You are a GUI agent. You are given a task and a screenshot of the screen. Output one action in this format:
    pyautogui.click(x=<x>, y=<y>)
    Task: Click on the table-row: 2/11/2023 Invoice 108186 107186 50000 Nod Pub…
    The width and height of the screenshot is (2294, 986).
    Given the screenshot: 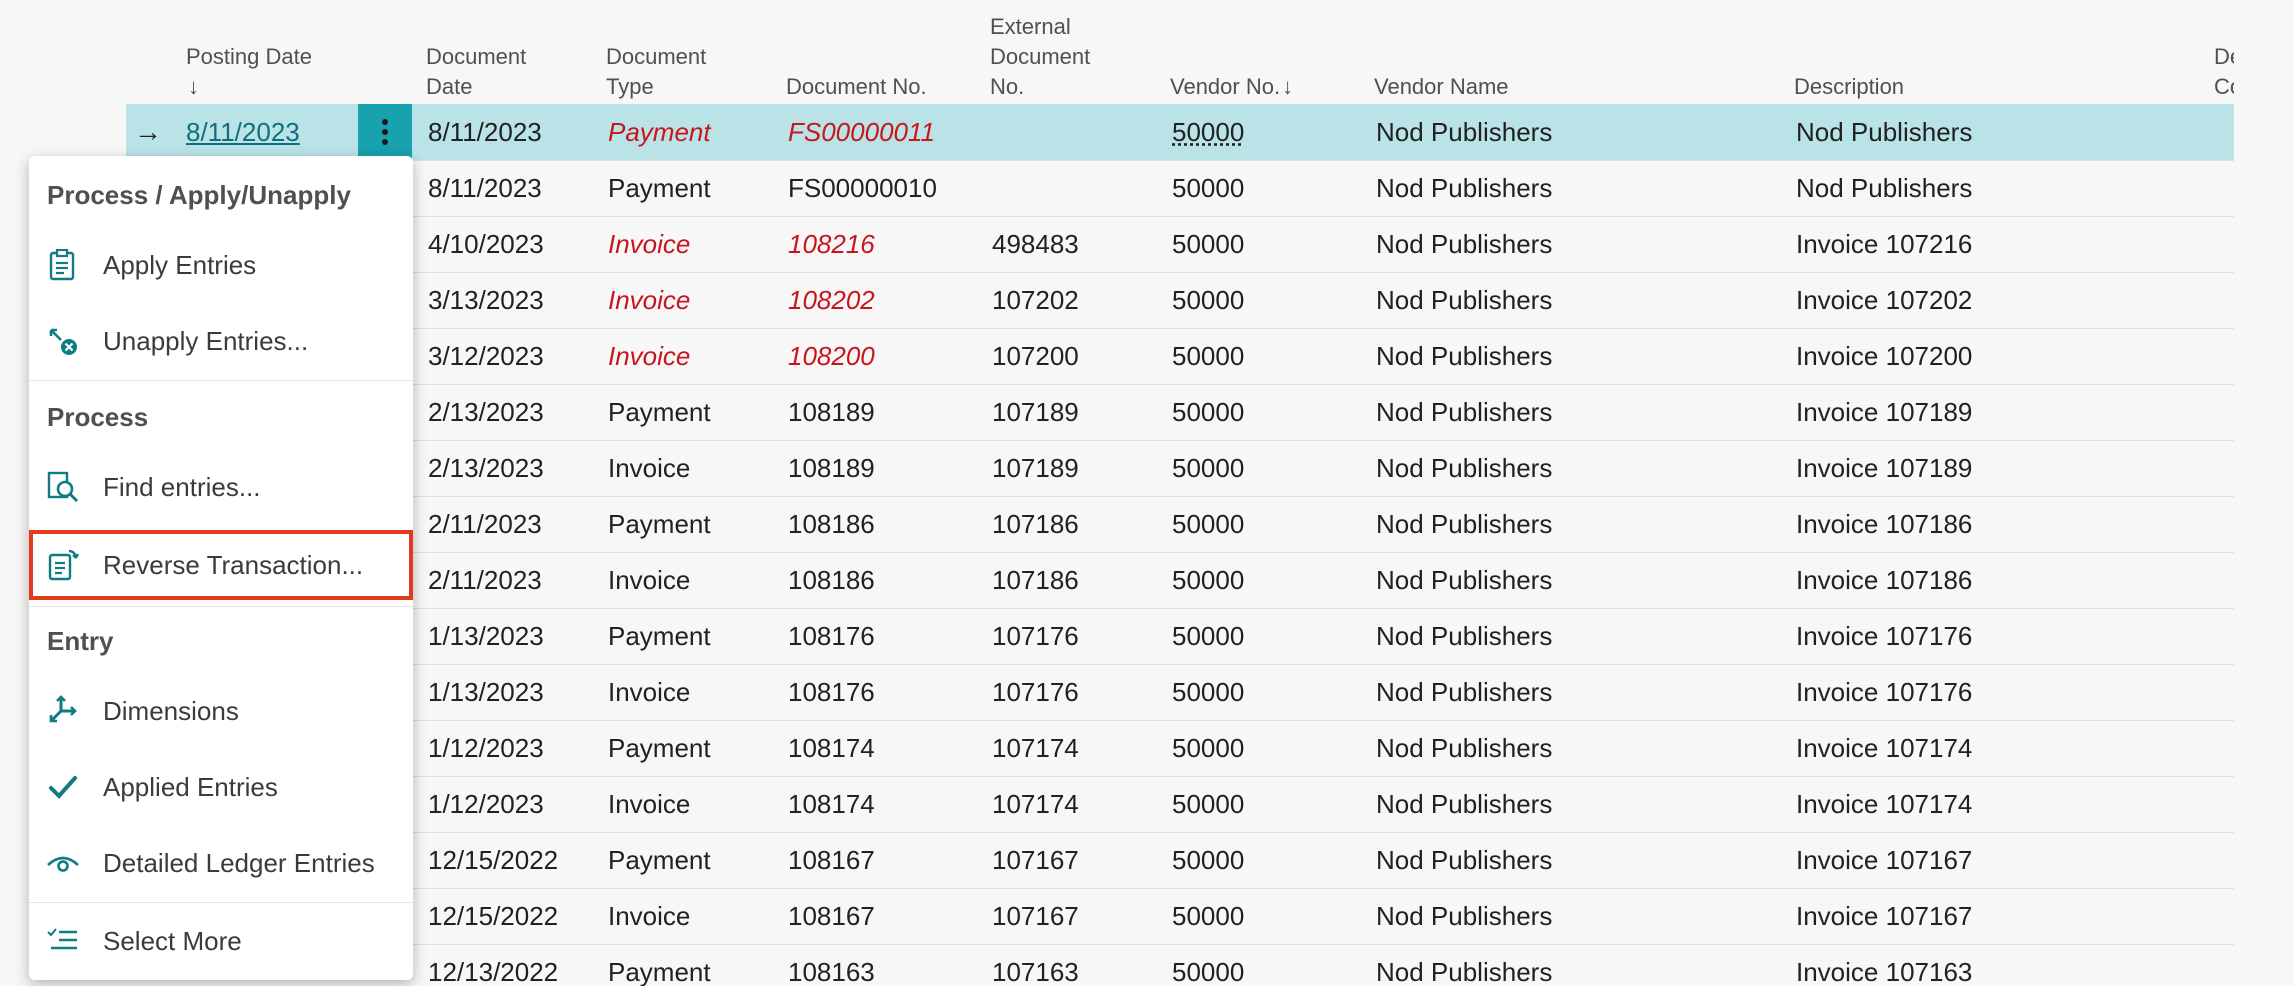 What is the action you would take?
    pyautogui.click(x=1180, y=580)
    